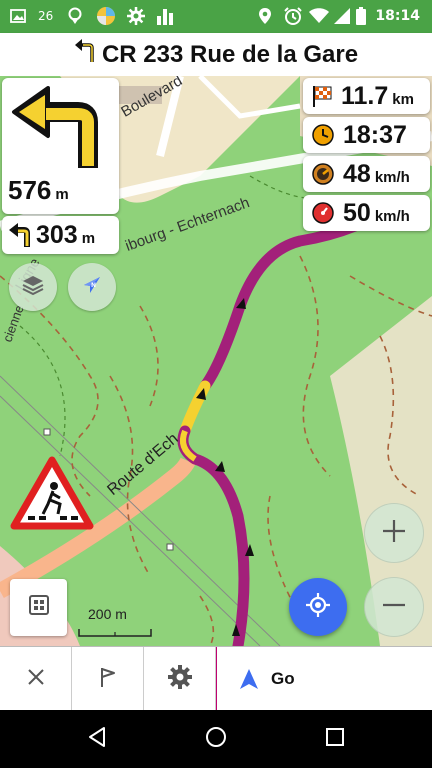 The height and width of the screenshot is (768, 432). I want to click on next-turn-distance: 576 m, so click(38, 190).